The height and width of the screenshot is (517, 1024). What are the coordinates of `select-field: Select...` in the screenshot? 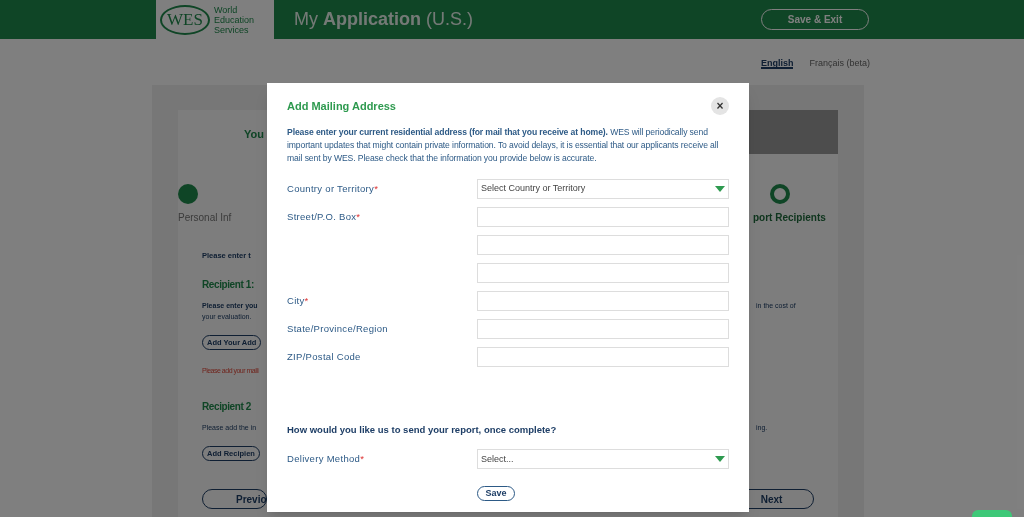 It's located at (603, 459).